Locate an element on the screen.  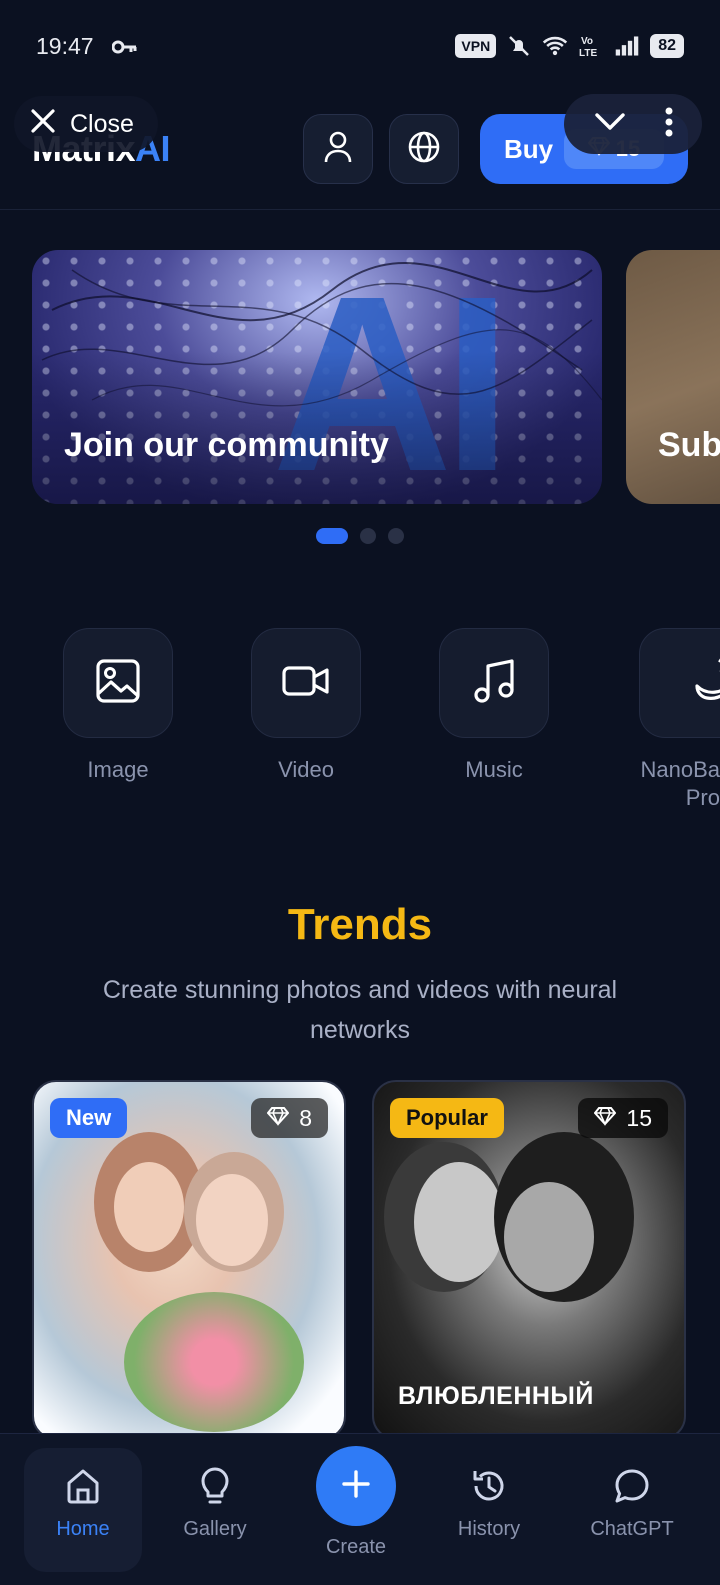
volte-icon: Vo LTE is located at coordinates (591, 46).